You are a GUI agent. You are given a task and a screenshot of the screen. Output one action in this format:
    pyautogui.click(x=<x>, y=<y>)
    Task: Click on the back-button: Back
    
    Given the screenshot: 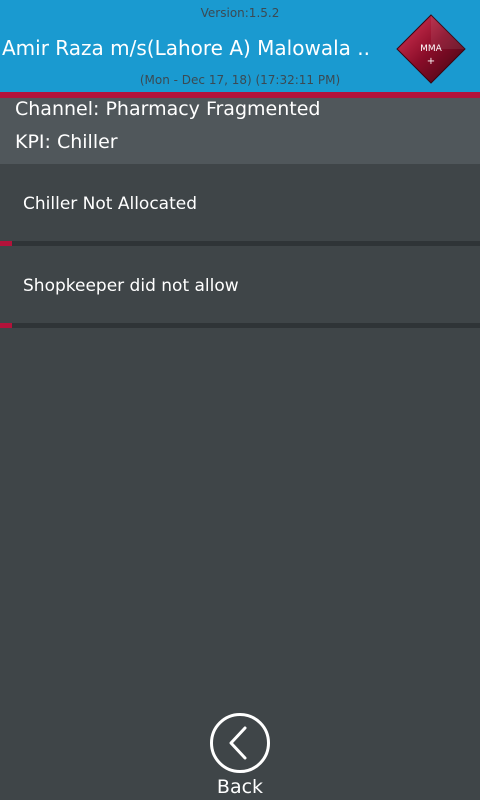 What is the action you would take?
    pyautogui.click(x=240, y=755)
    